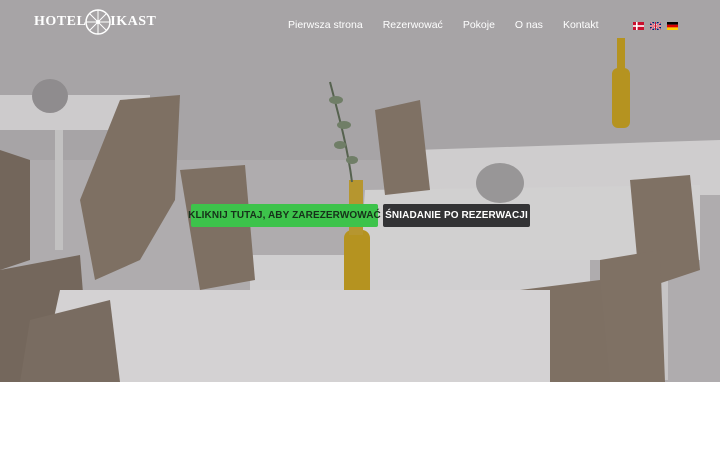 This screenshot has width=720, height=450. I want to click on nav-item-book: Rezerwować, so click(413, 25).